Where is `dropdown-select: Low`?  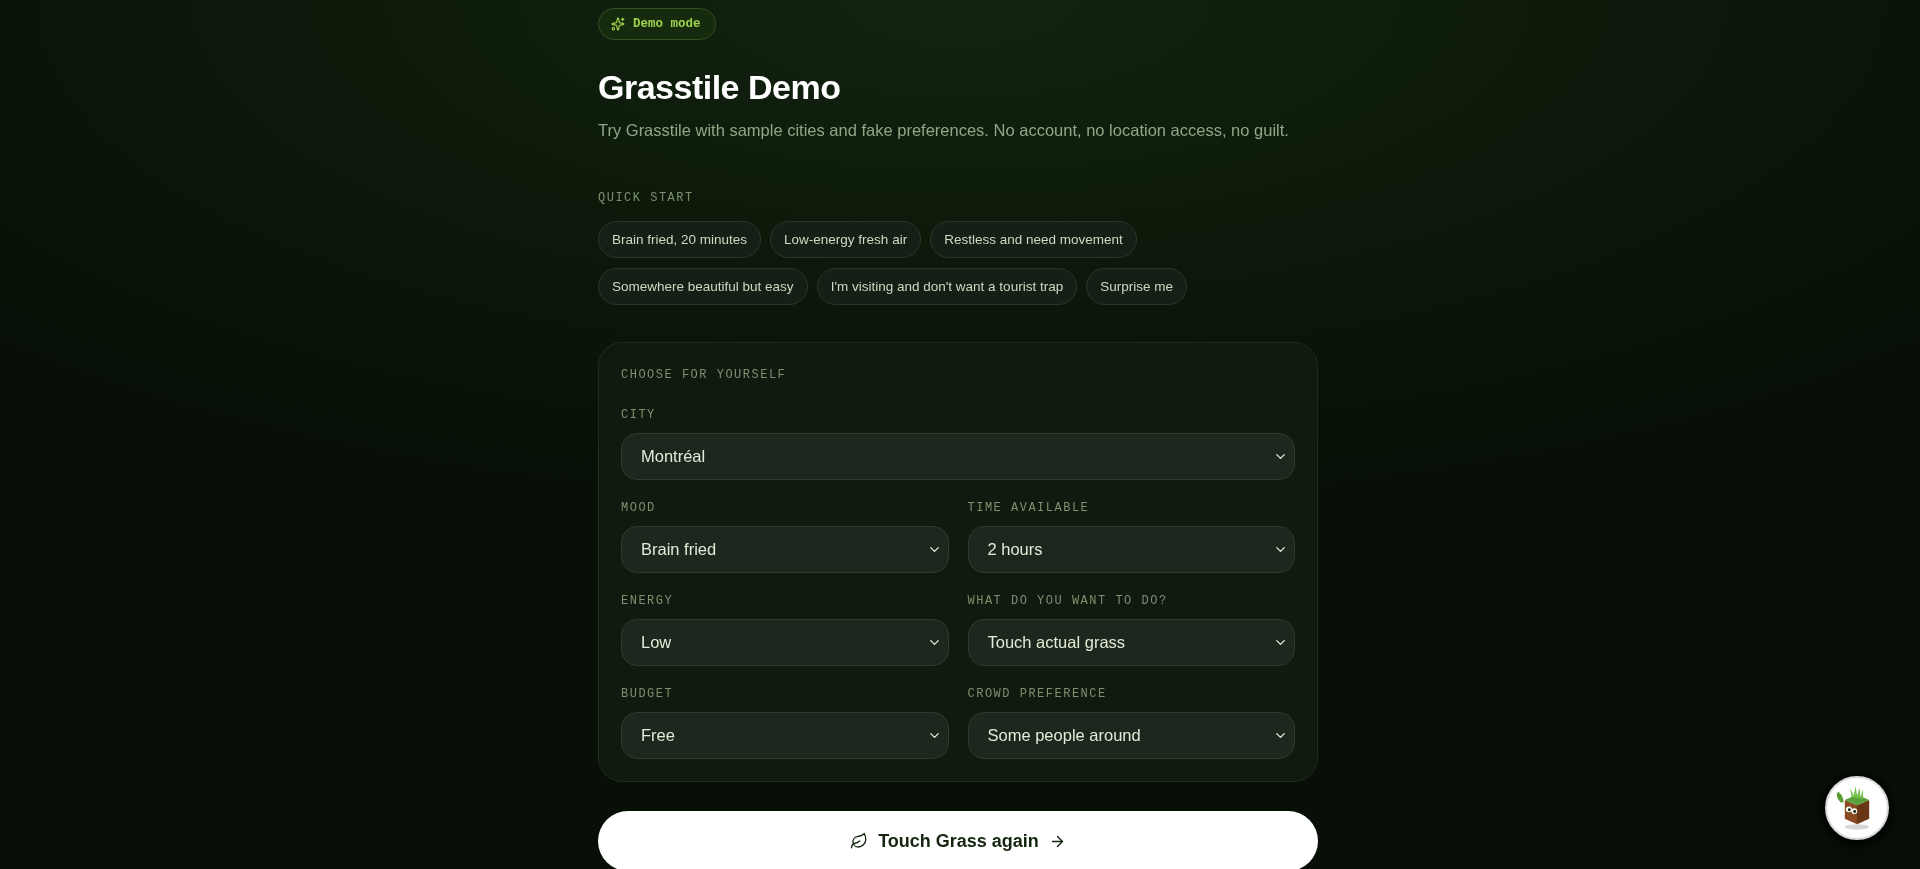
dropdown-select: Low is located at coordinates (785, 642).